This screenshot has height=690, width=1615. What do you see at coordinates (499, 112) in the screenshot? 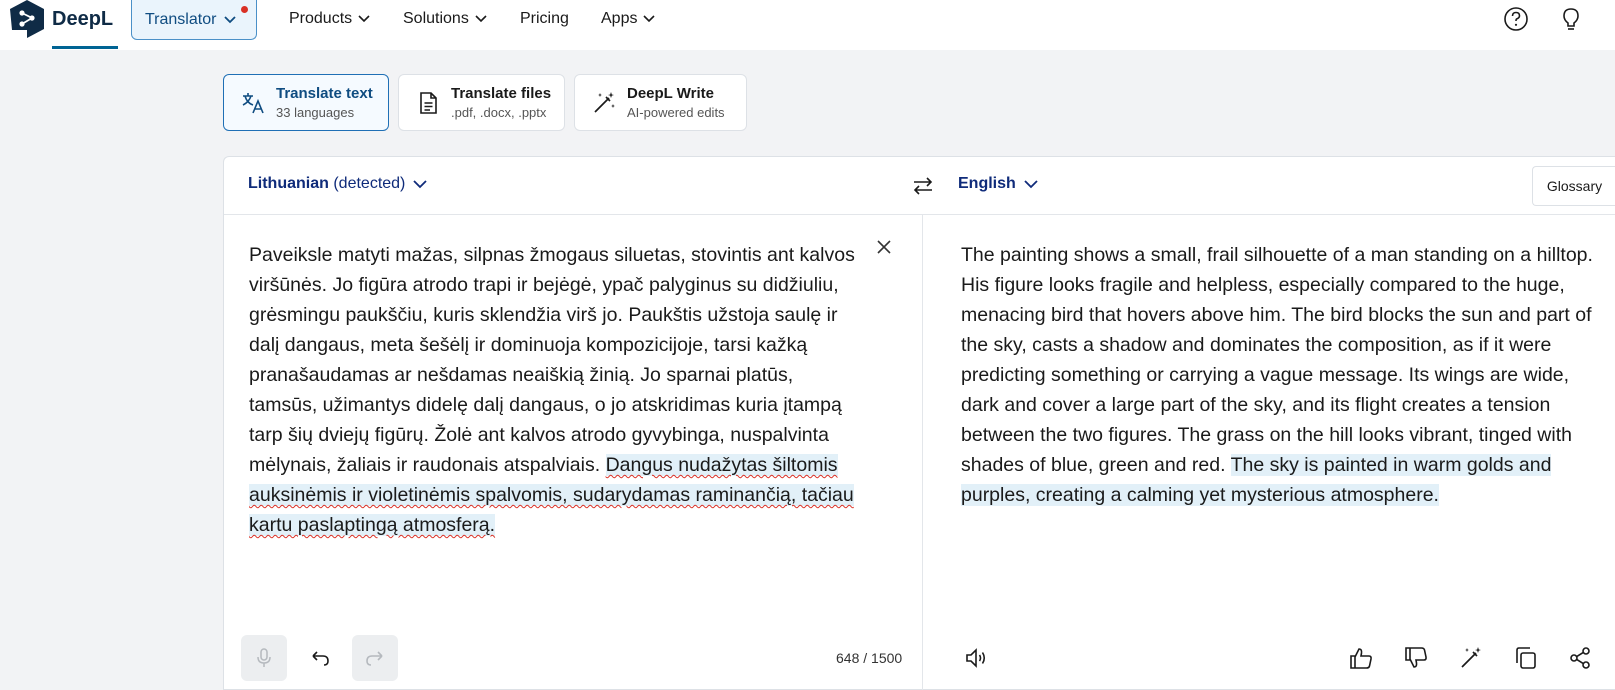
I see `tab-translate-files-subtitle: .pdf, .docx, .pptx` at bounding box center [499, 112].